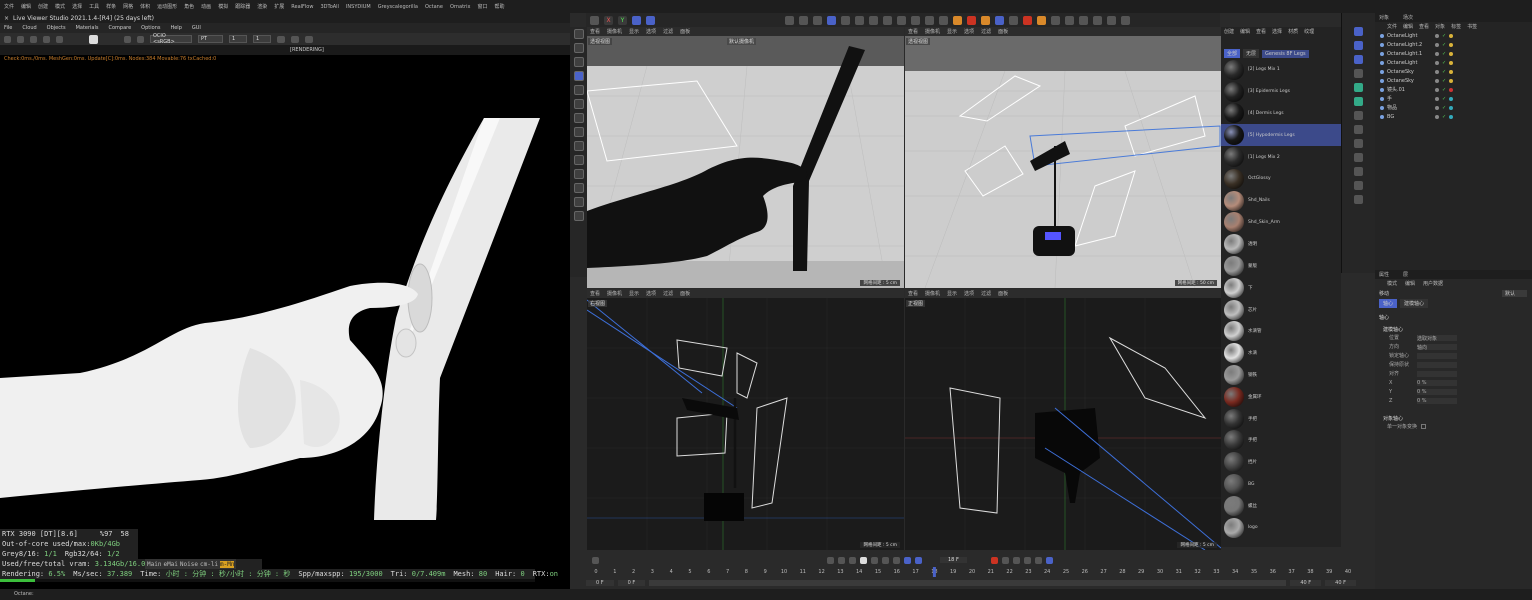 This screenshot has width=1532, height=600. Describe the element at coordinates (1281, 70) in the screenshot. I see `material-item: [2] Legs Mix 1` at that location.